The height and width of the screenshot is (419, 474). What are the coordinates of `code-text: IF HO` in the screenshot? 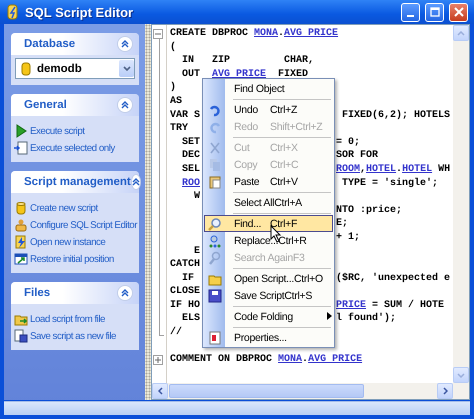 It's located at (185, 305).